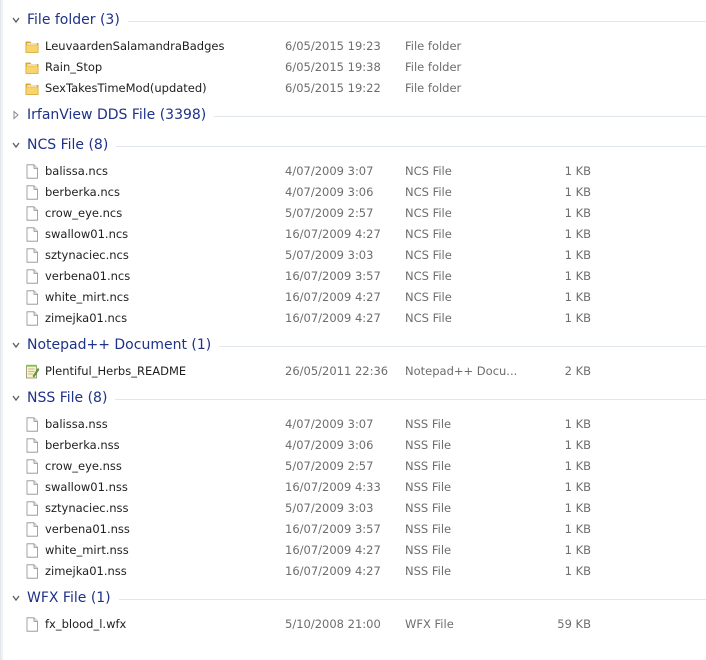 The width and height of the screenshot is (706, 660). Describe the element at coordinates (86, 571) in the screenshot. I see `file-name: zimejka01.nss` at that location.